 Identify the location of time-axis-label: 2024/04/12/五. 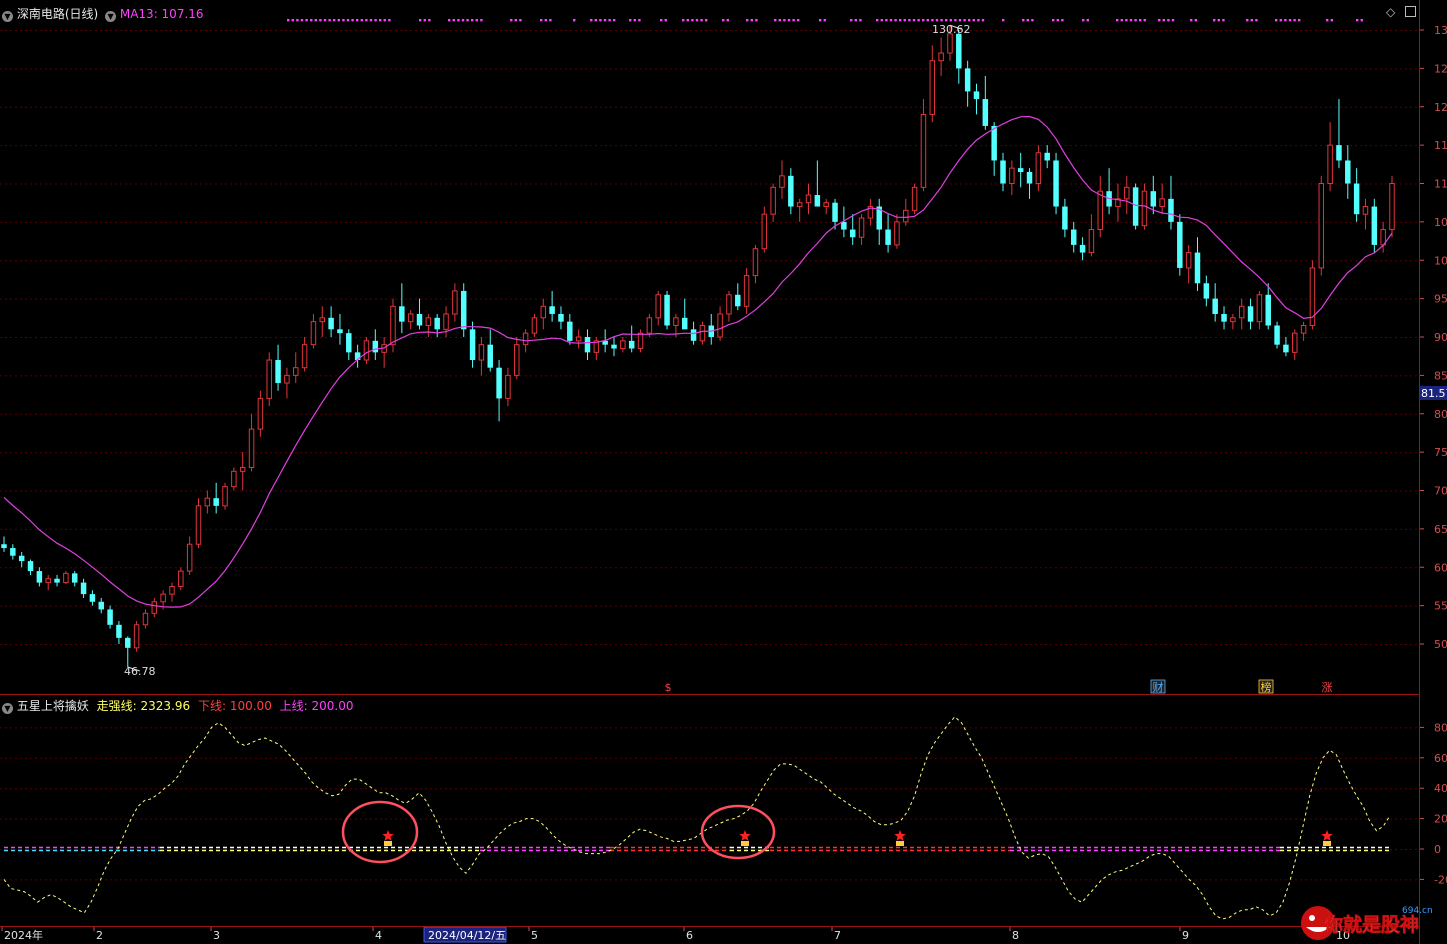
(465, 934).